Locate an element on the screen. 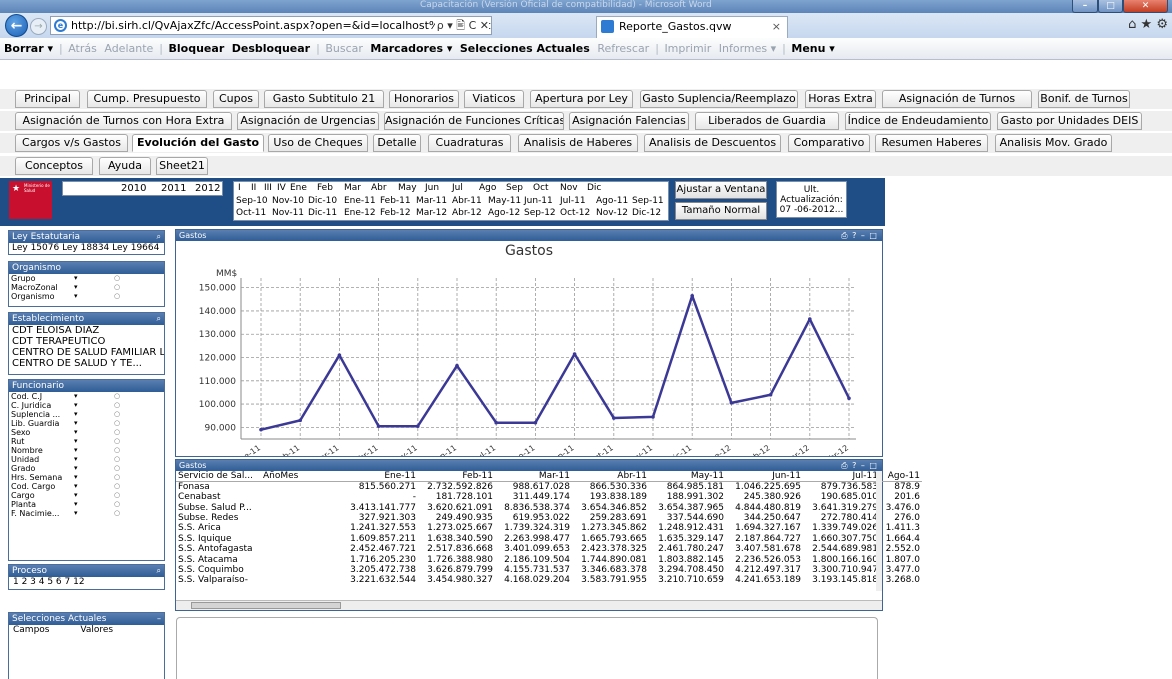 This screenshot has width=1172, height=679. list-item: F. Nacimie... ▾ ○ is located at coordinates (86, 513).